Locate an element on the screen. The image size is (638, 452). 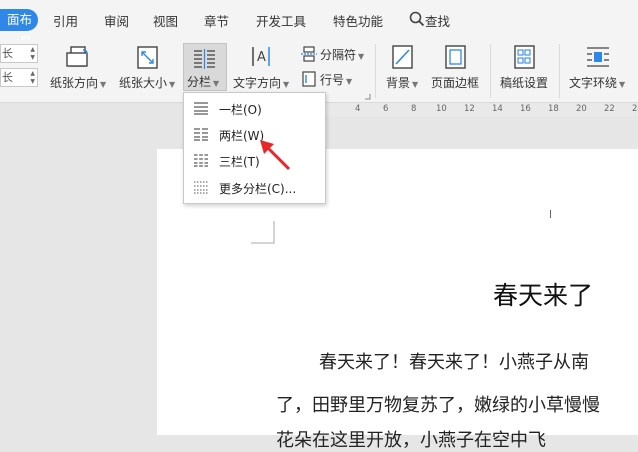
ruler-mark: 6 is located at coordinates (386, 109).